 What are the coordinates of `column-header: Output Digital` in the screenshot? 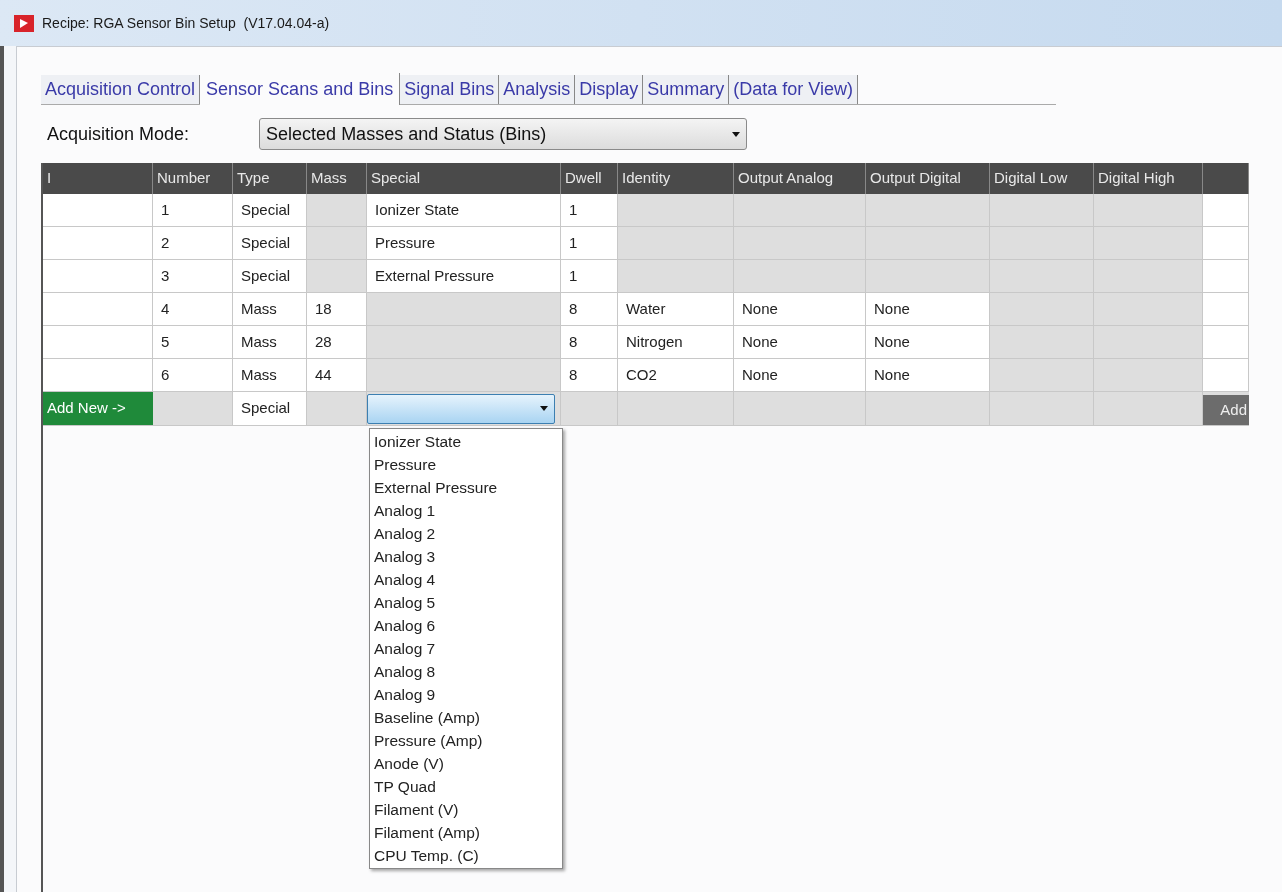 It's located at (928, 178).